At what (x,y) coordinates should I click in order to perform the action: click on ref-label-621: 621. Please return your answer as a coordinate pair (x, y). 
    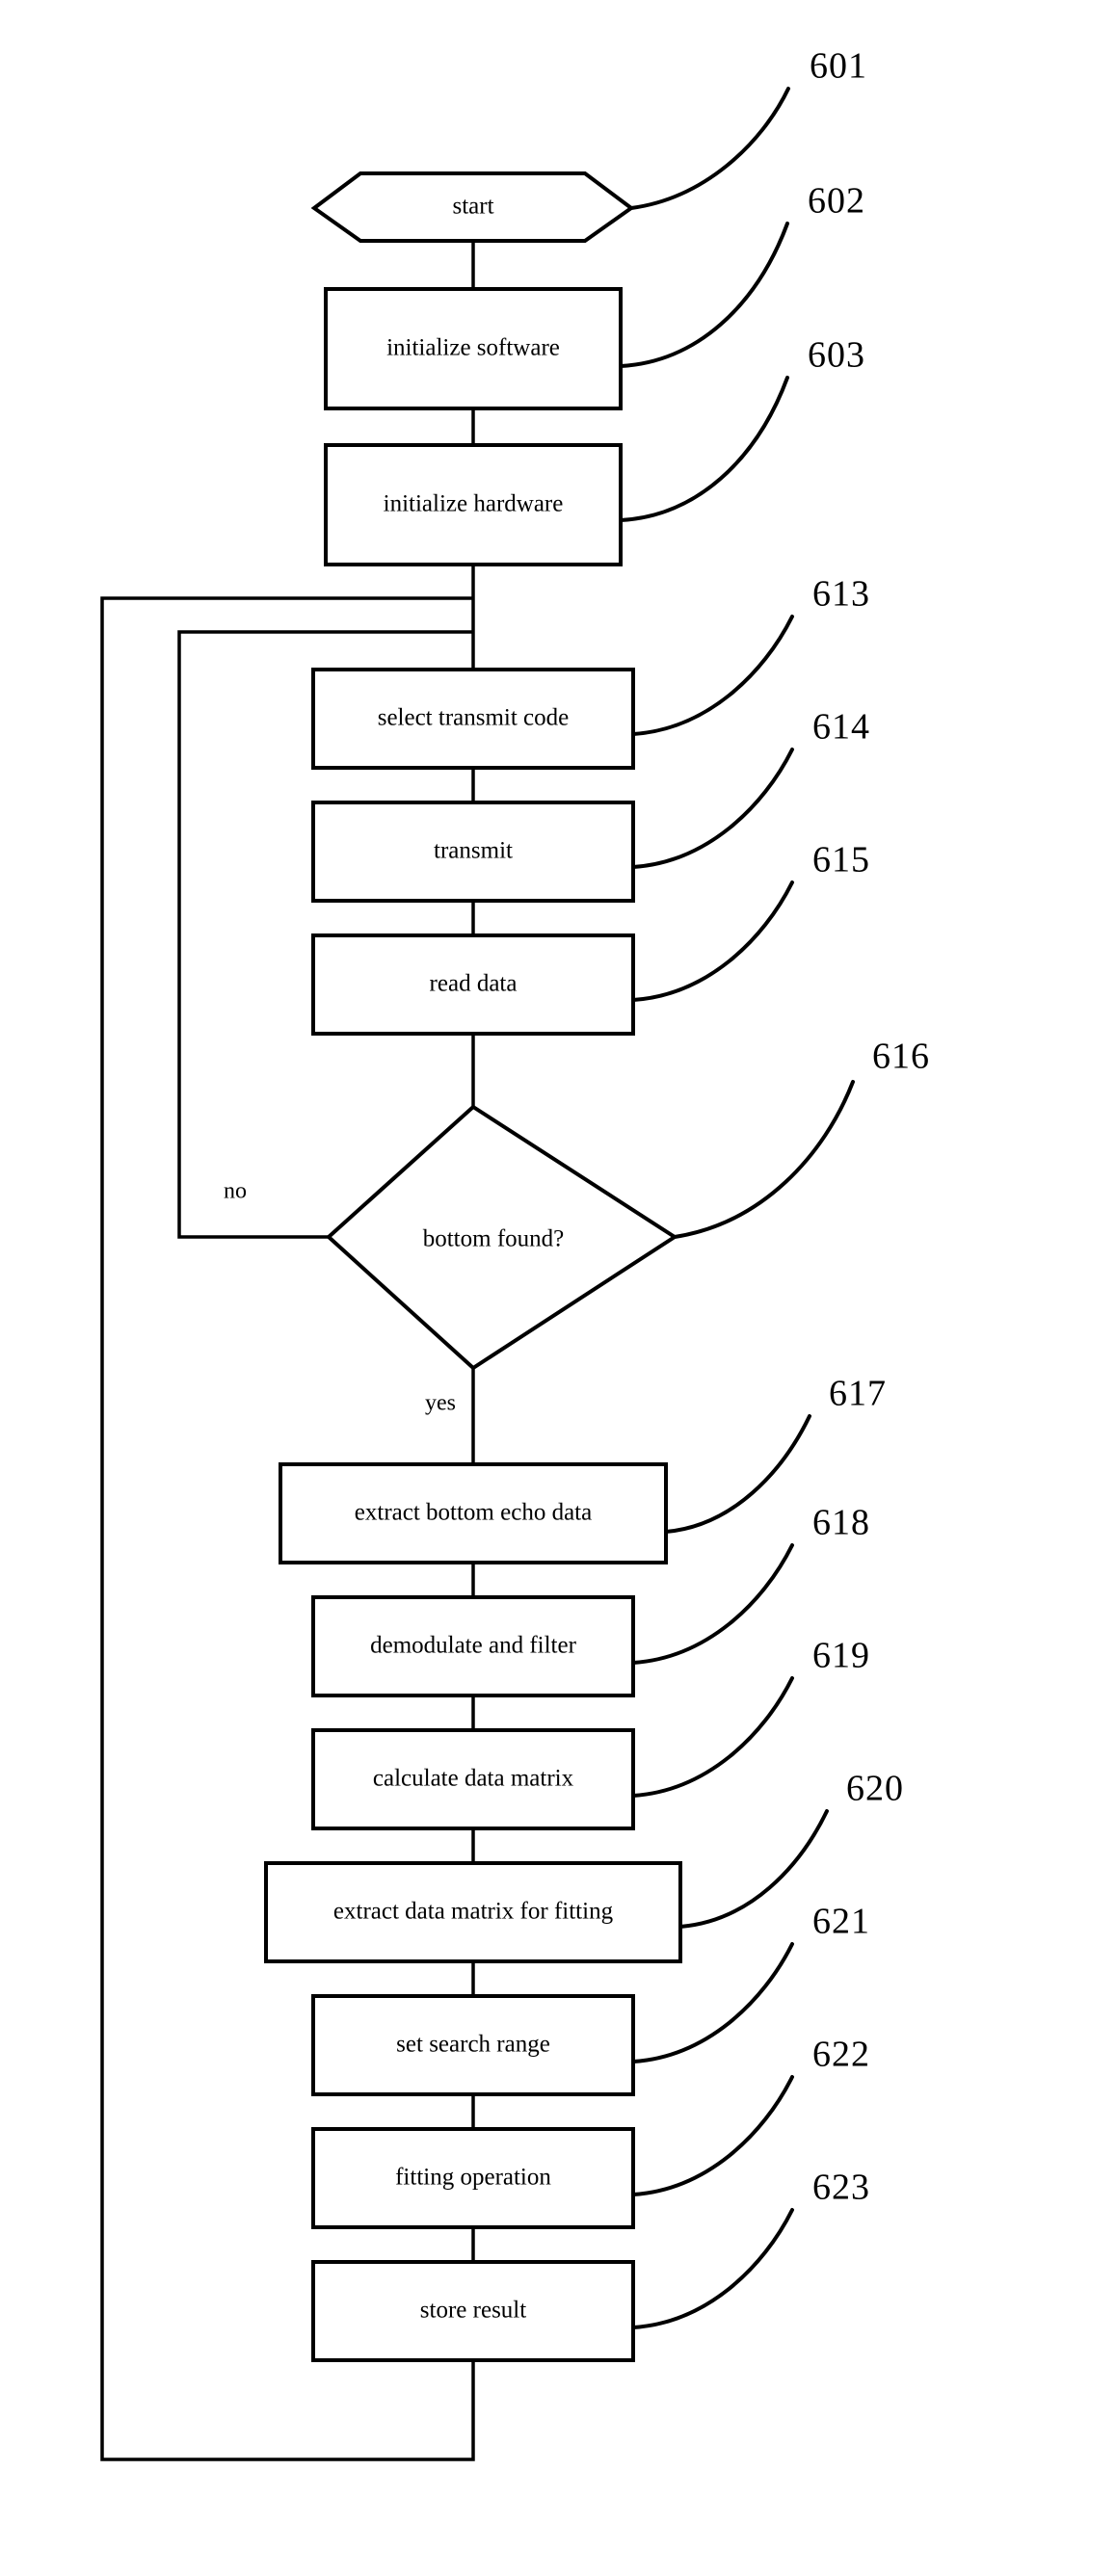
    Looking at the image, I should click on (841, 1922).